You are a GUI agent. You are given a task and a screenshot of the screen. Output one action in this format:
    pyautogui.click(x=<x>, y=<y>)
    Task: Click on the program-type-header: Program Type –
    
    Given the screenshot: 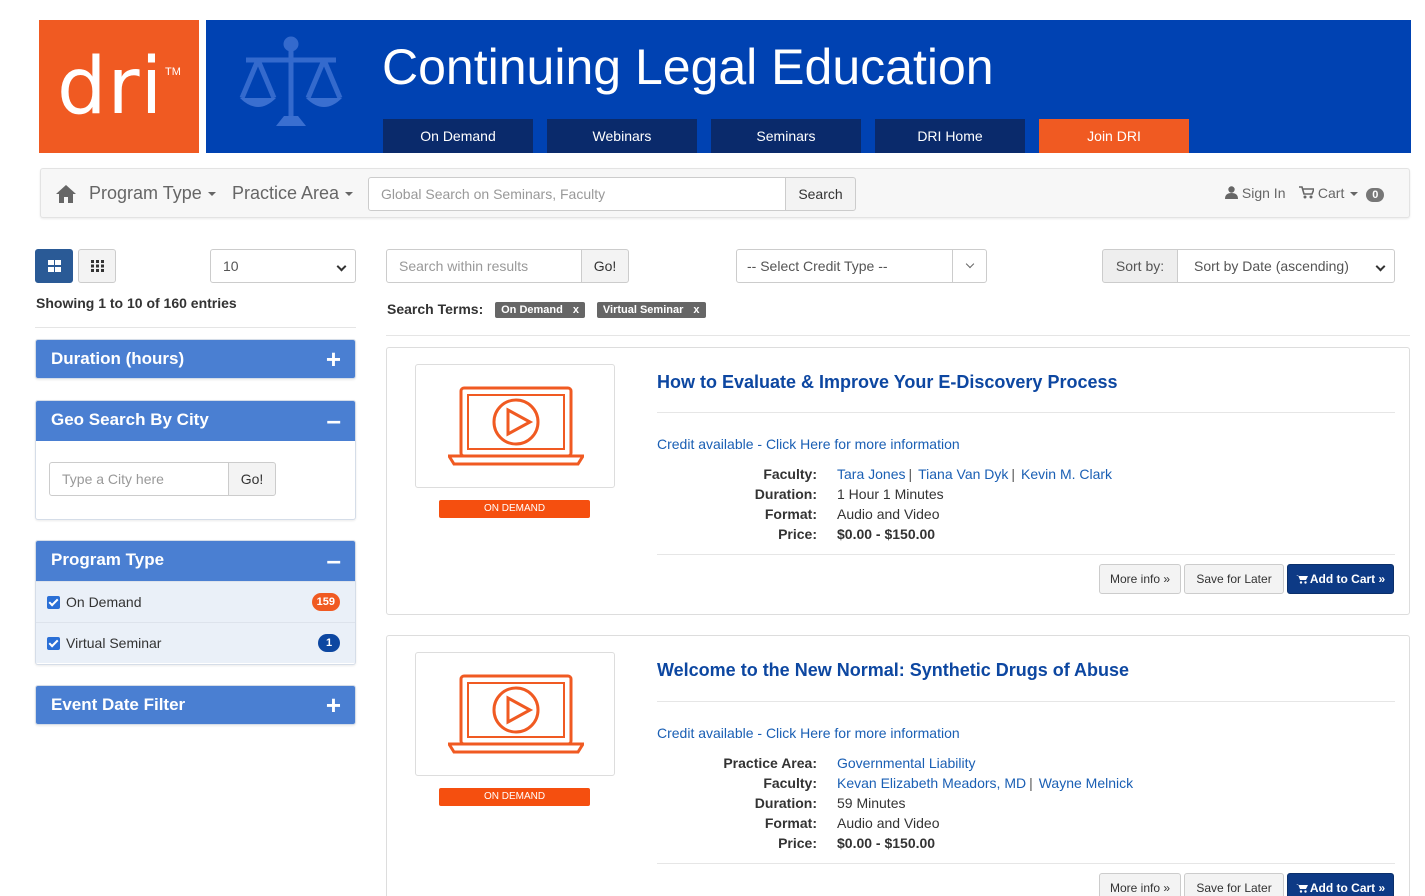 What is the action you would take?
    pyautogui.click(x=195, y=561)
    